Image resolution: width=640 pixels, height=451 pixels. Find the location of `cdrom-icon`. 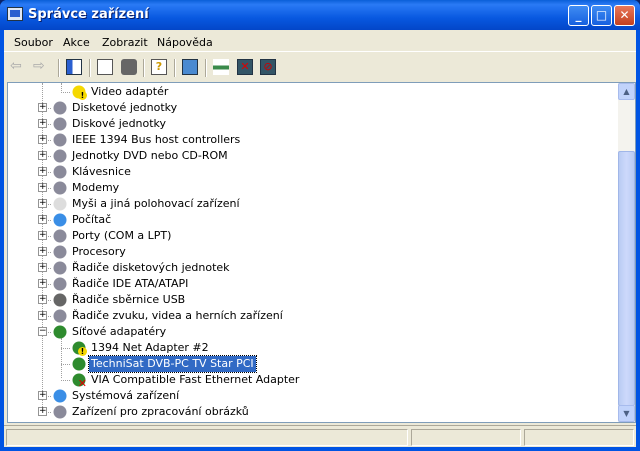

cdrom-icon is located at coordinates (60, 156).